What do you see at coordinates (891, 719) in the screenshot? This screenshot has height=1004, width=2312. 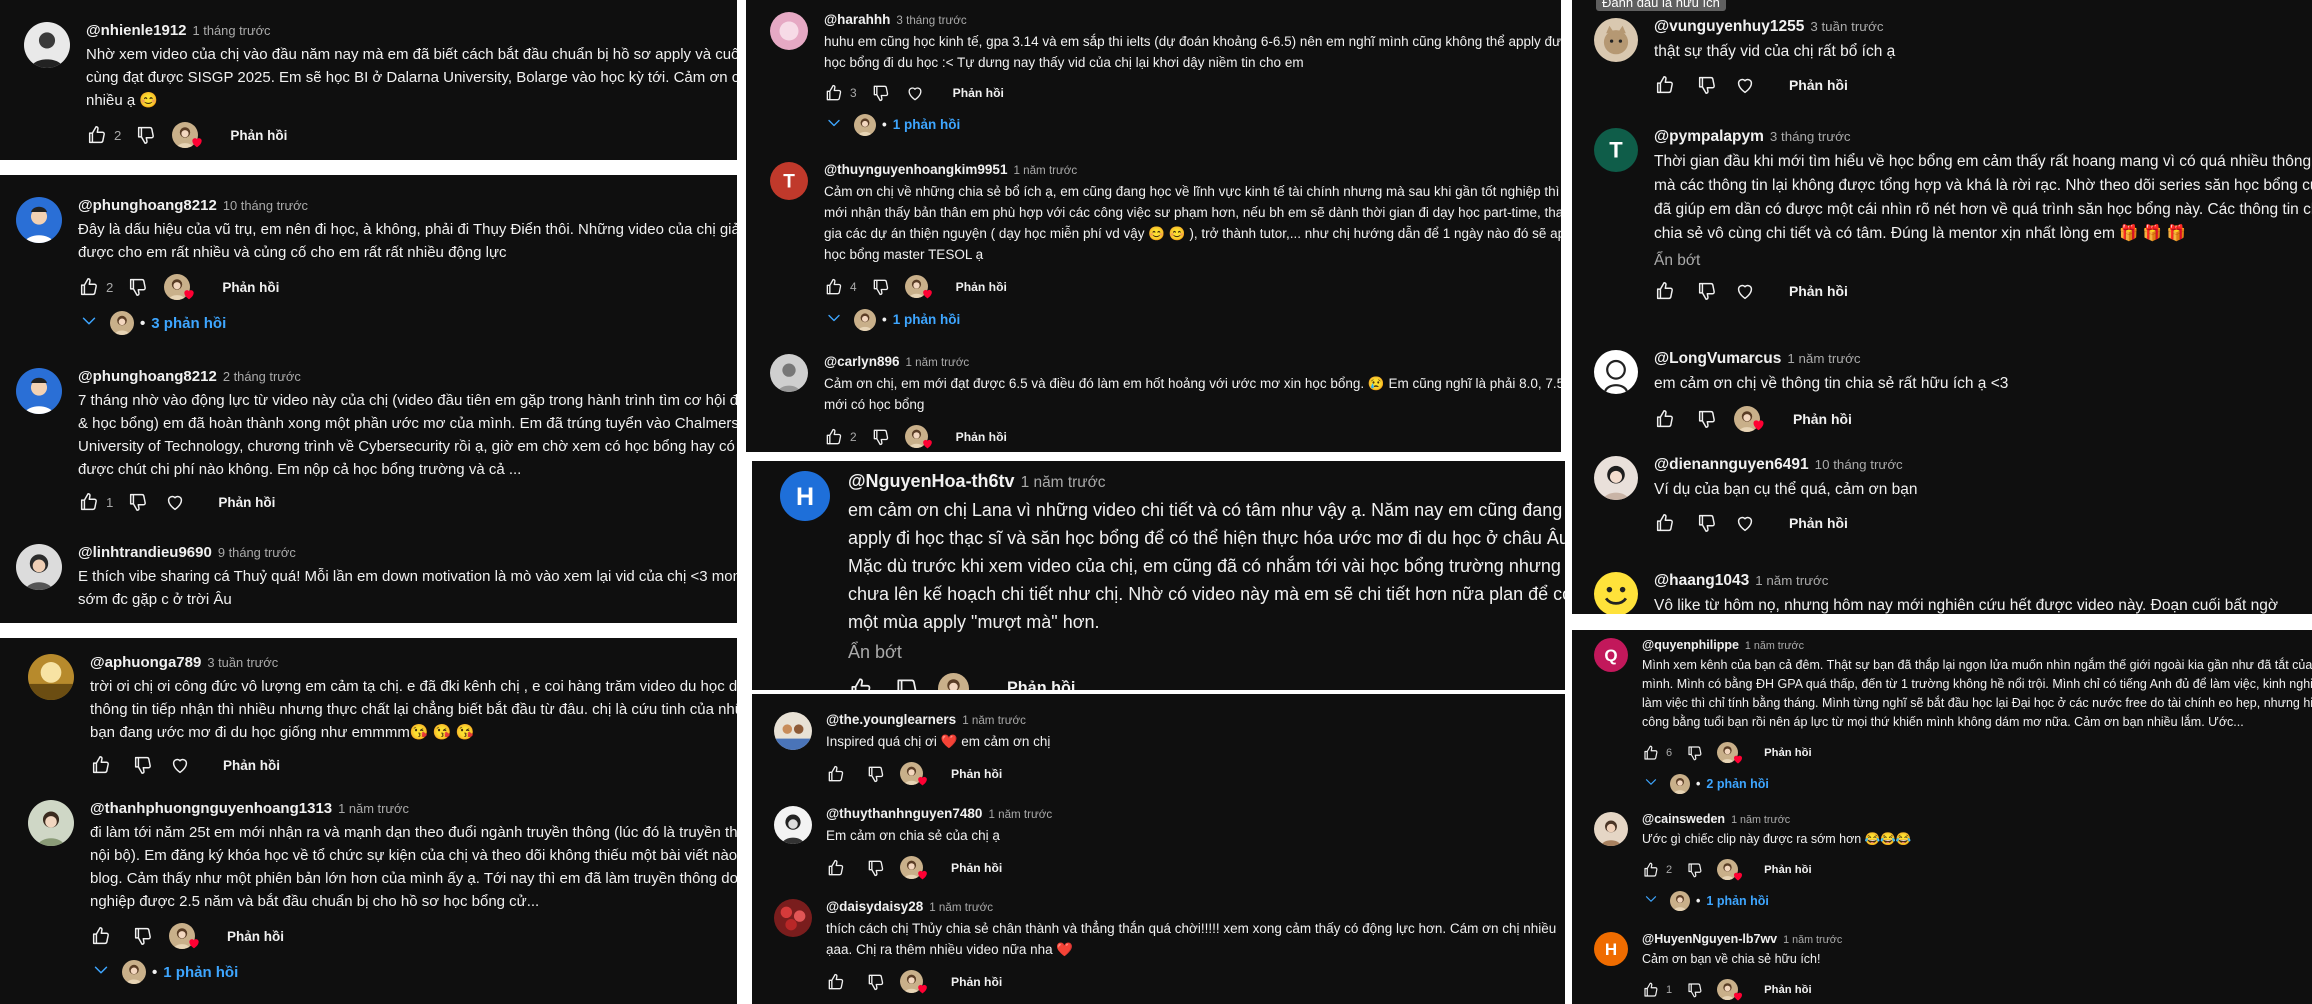 I see `author-name: @the.younglearners` at bounding box center [891, 719].